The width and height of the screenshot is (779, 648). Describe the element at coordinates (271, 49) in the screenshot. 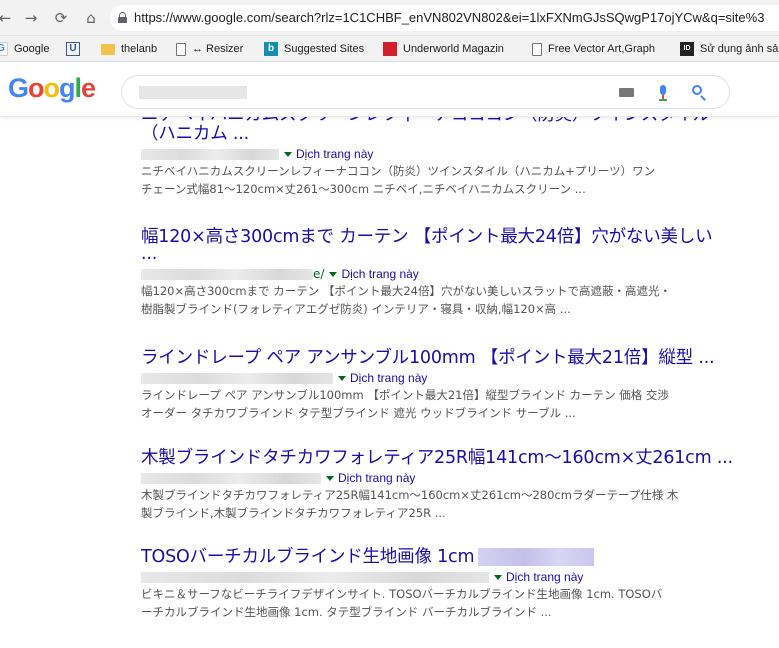

I see `bing-icon: b` at that location.